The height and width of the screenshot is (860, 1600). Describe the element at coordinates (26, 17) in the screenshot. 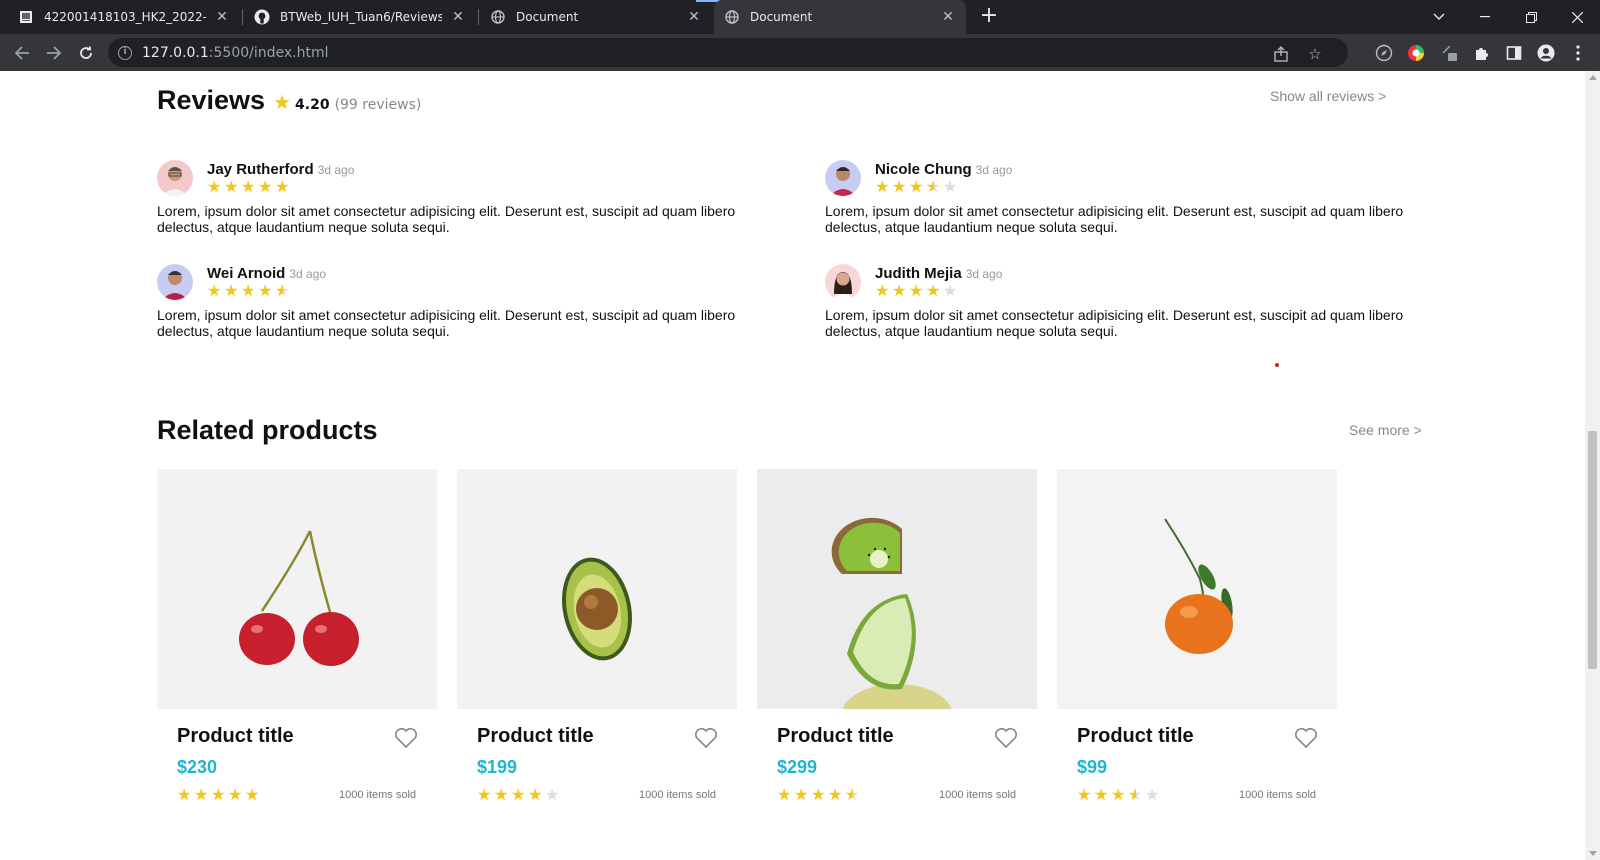

I see `document-icon` at that location.